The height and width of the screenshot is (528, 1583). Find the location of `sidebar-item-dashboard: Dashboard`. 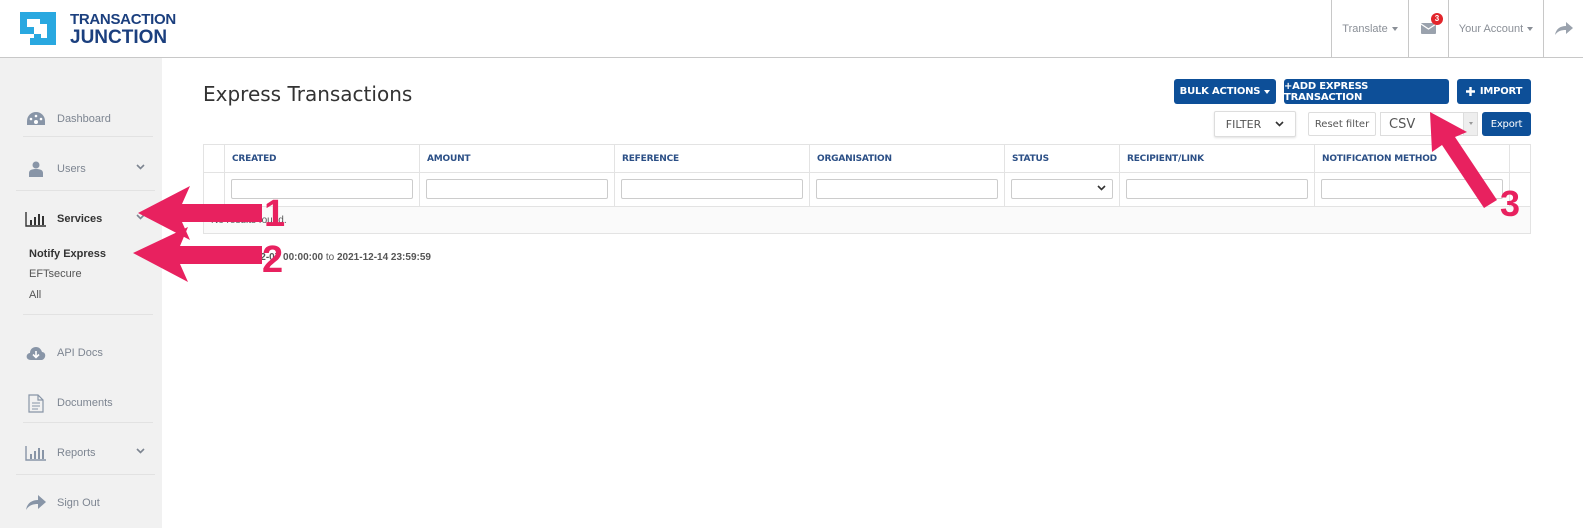

sidebar-item-dashboard: Dashboard is located at coordinates (90, 119).